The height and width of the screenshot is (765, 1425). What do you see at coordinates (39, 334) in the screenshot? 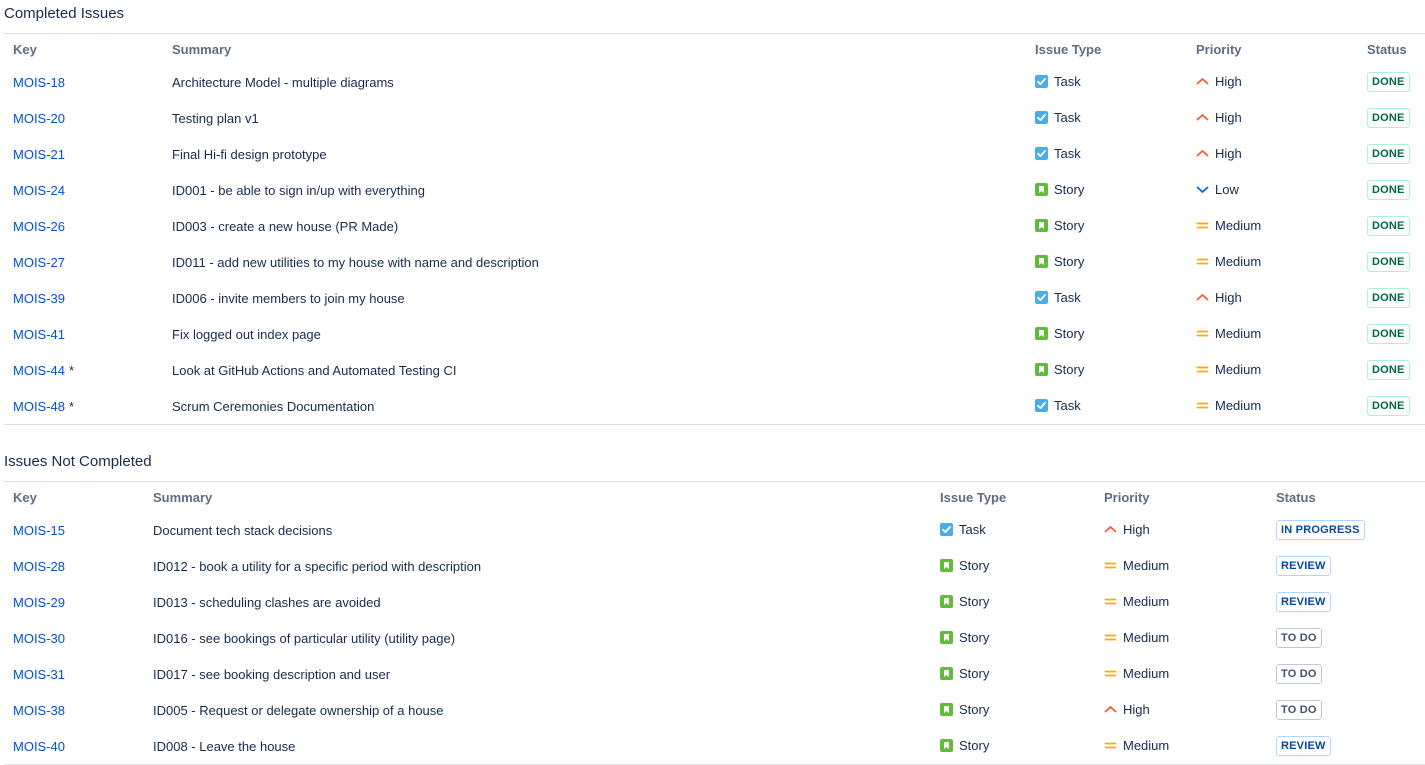
I see `issue-key-link: MOIS-41` at bounding box center [39, 334].